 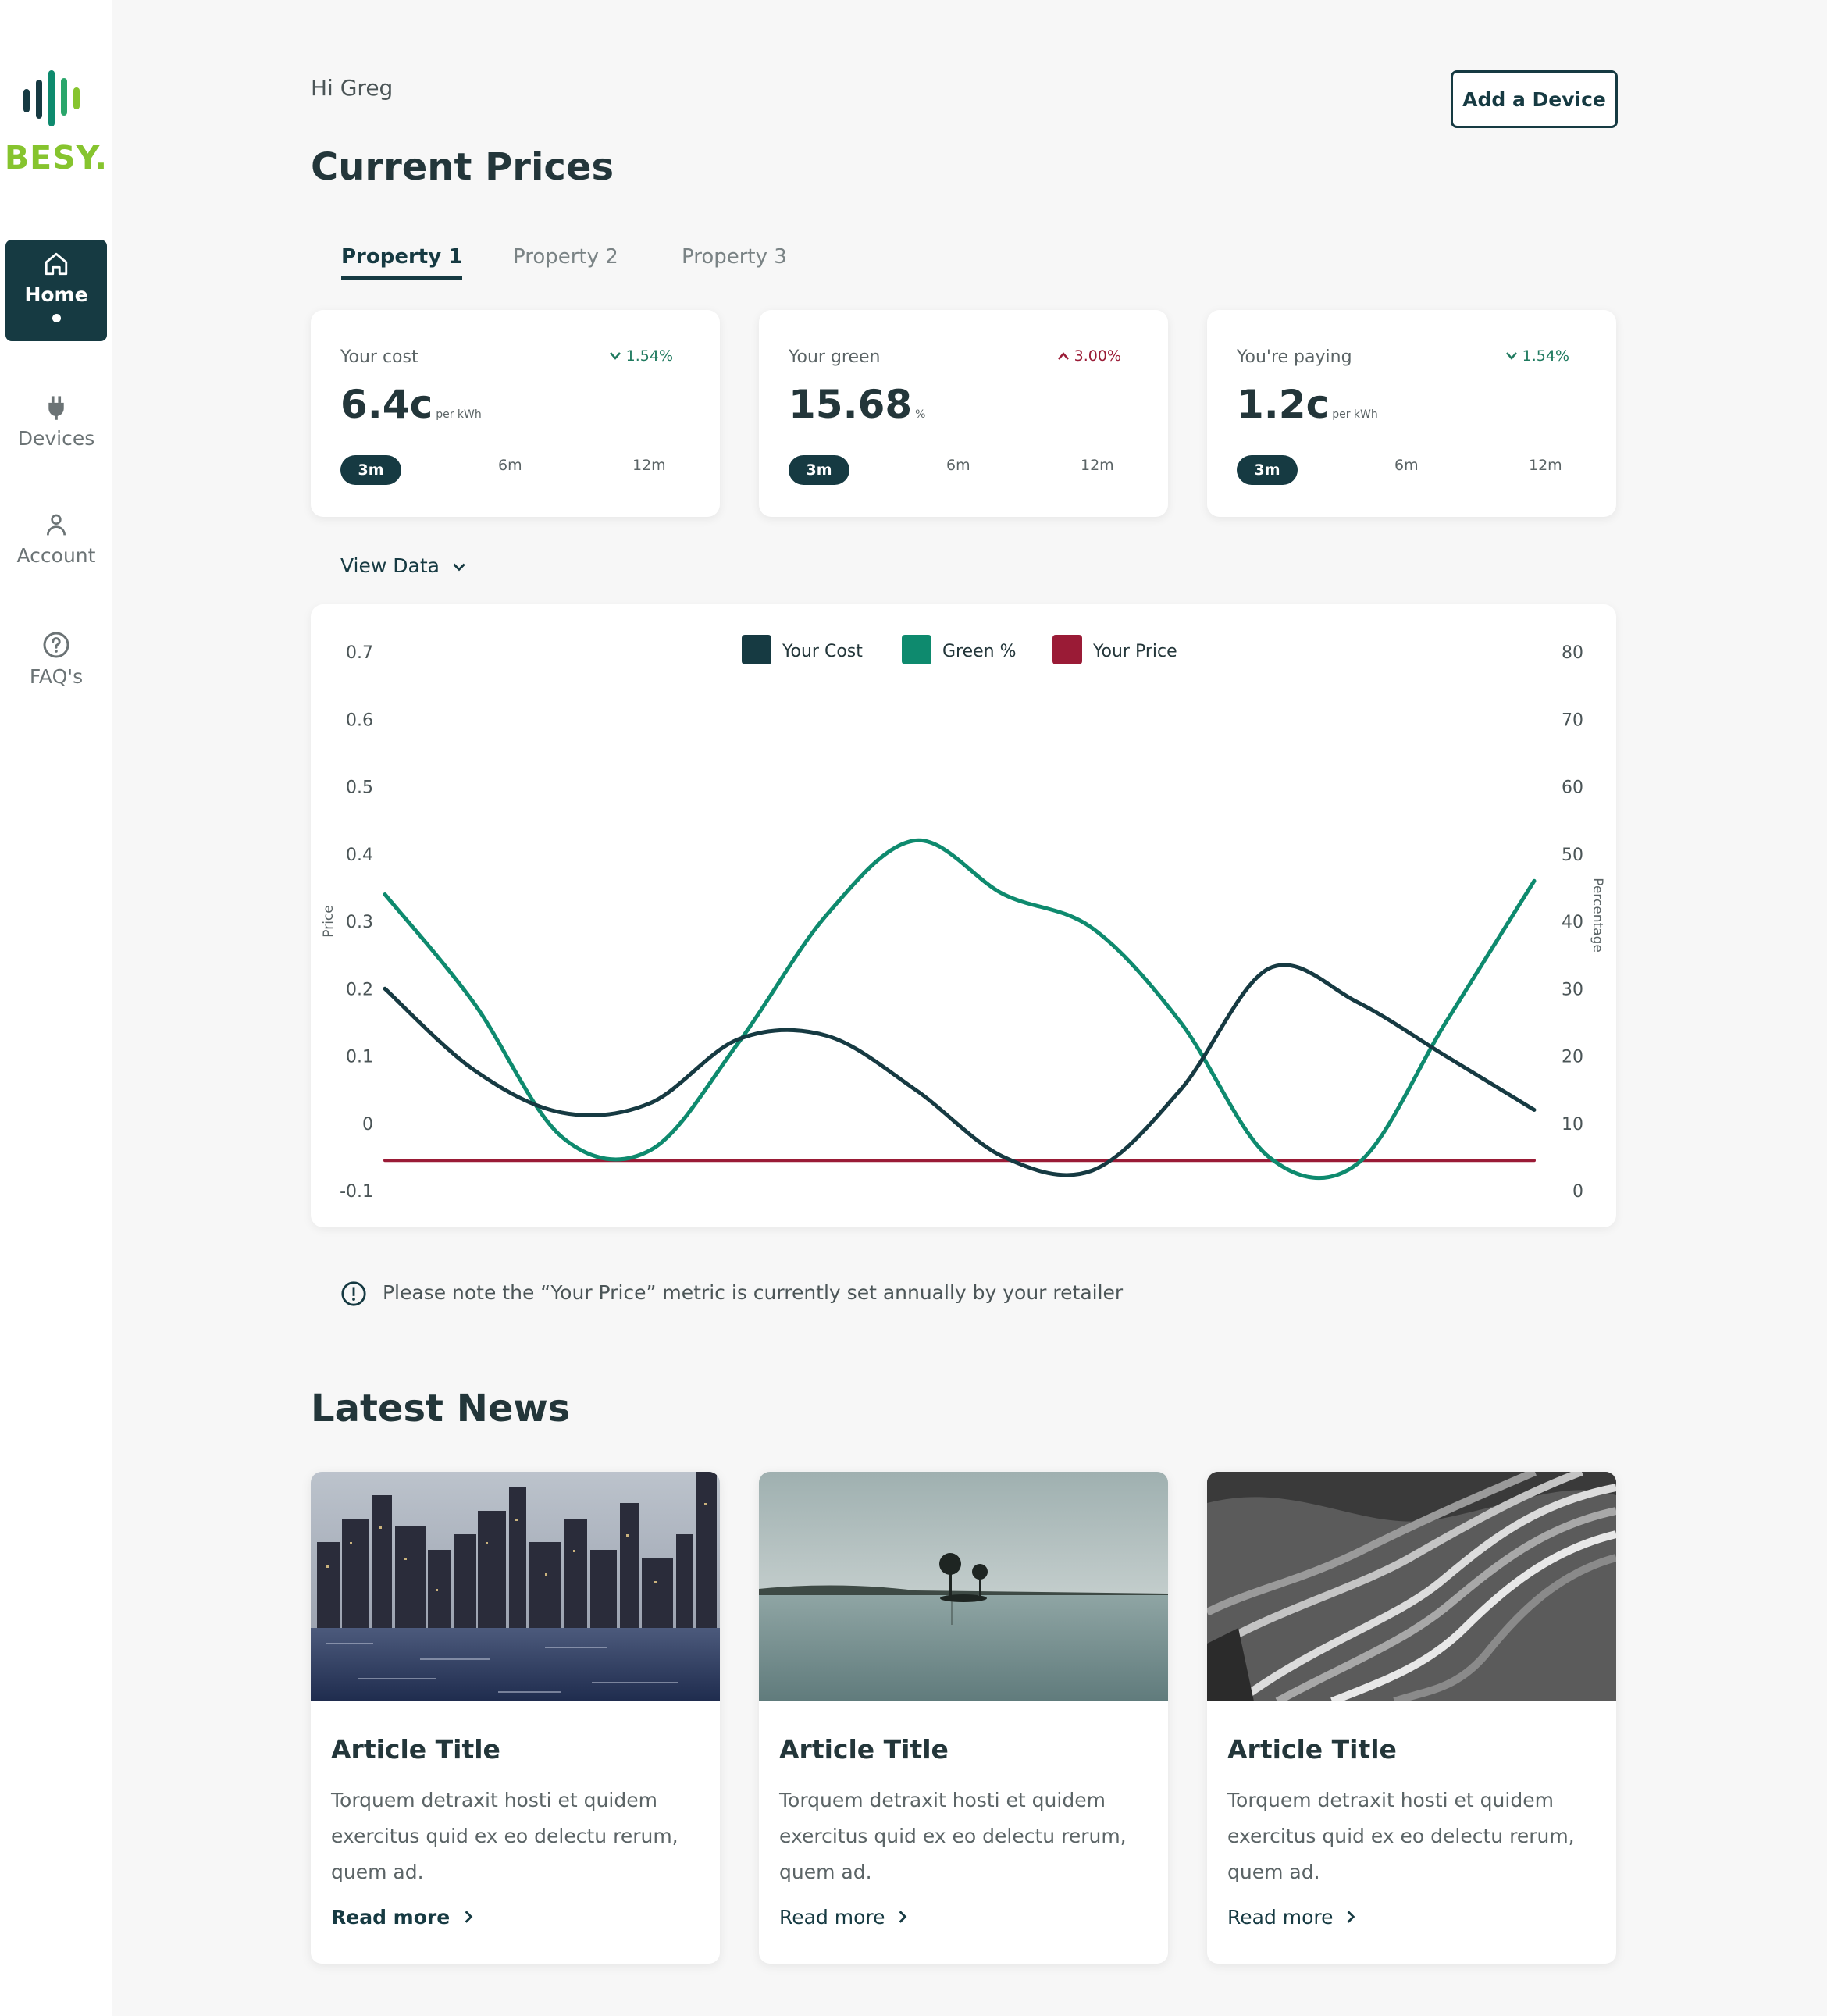 What do you see at coordinates (441, 1408) in the screenshot?
I see `news-title: Latest News` at bounding box center [441, 1408].